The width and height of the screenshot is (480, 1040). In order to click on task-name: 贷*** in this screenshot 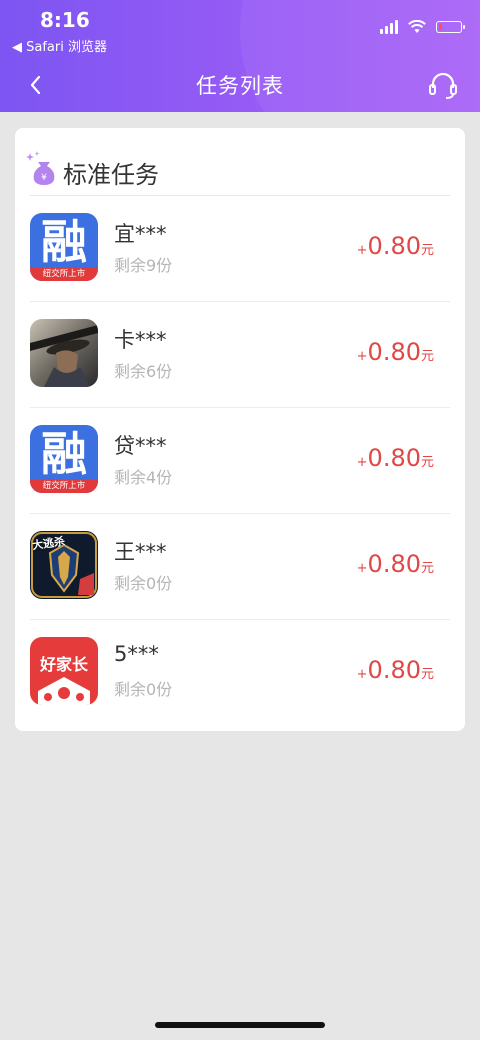, I will do `click(140, 446)`.